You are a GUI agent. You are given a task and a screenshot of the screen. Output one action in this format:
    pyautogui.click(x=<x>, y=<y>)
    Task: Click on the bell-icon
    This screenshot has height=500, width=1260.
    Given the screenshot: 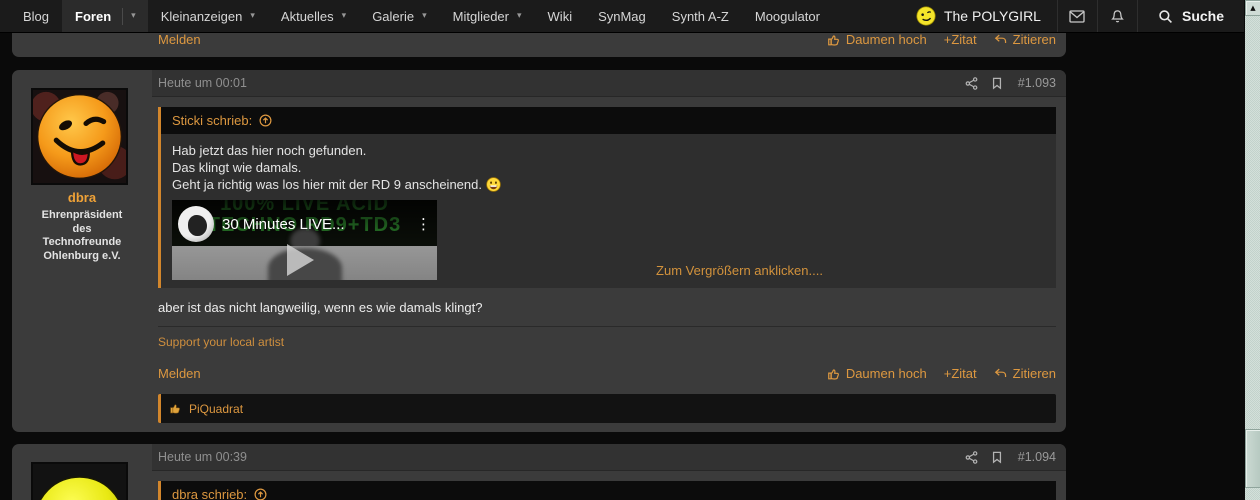 What is the action you would take?
    pyautogui.click(x=1117, y=15)
    